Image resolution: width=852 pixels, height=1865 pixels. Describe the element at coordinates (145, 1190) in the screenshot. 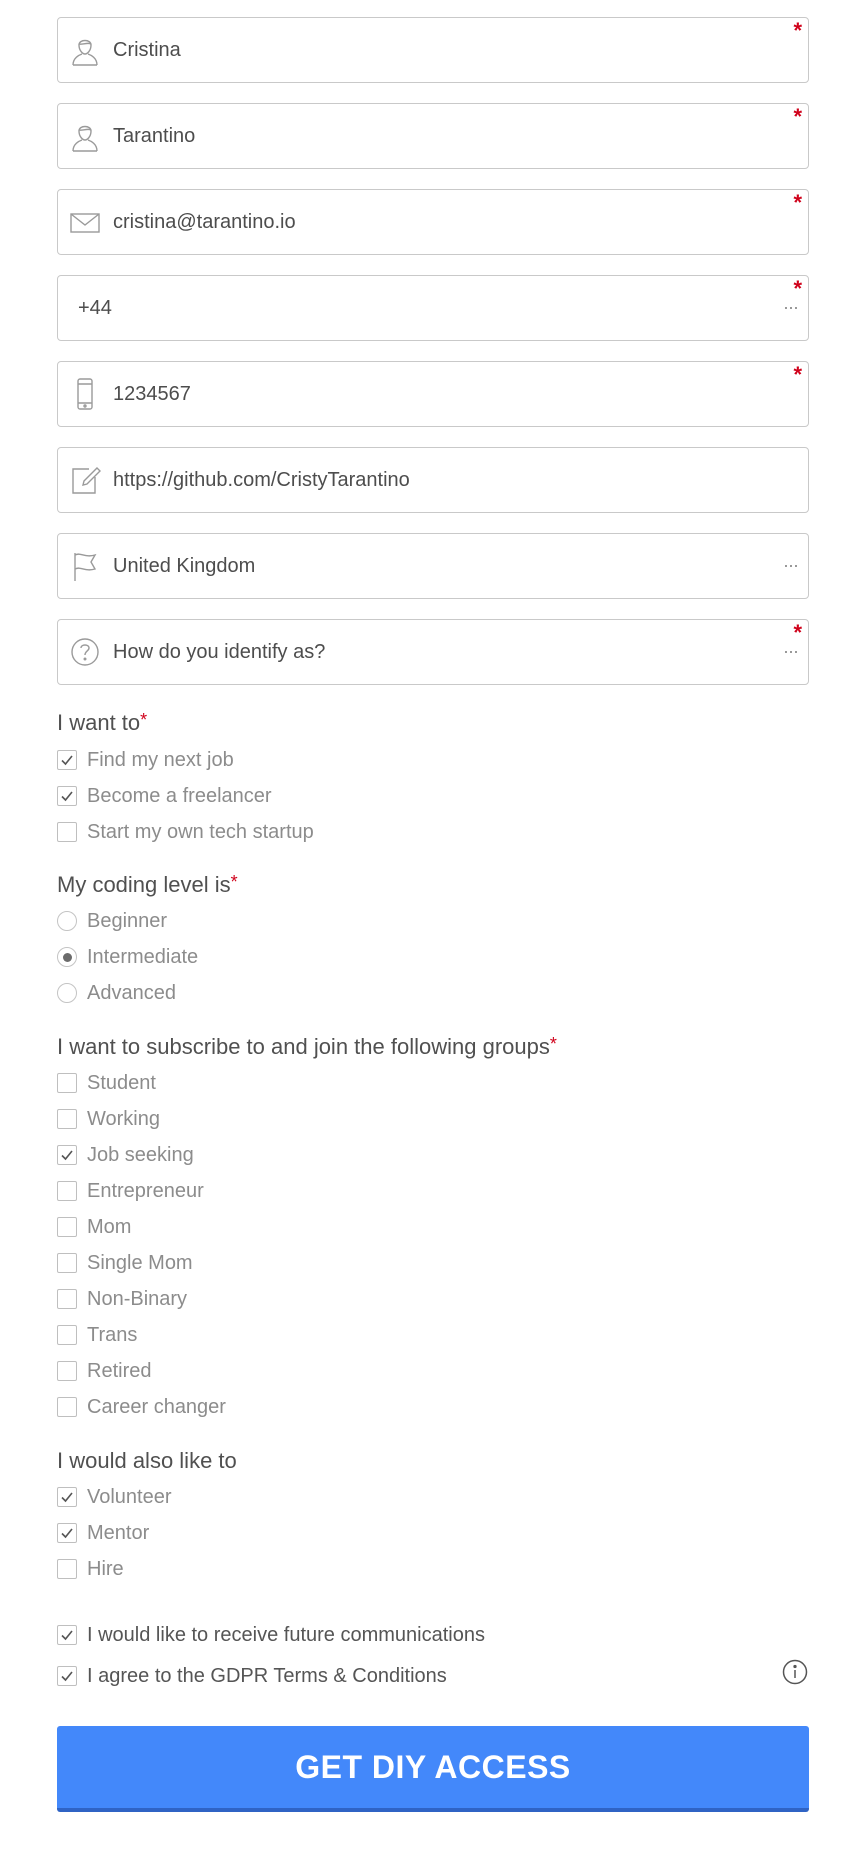

I see `option-label: Entrepreneur` at that location.